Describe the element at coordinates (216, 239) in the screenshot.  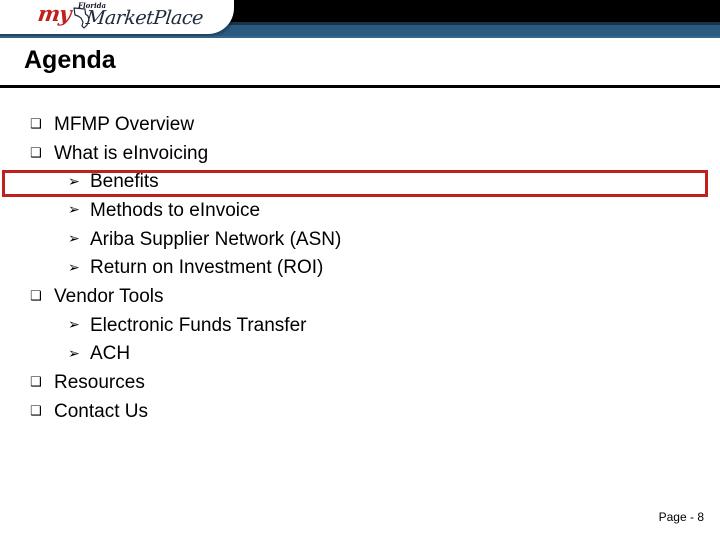
I see `list-item-label: Ariba Supplier Network (ASN)` at that location.